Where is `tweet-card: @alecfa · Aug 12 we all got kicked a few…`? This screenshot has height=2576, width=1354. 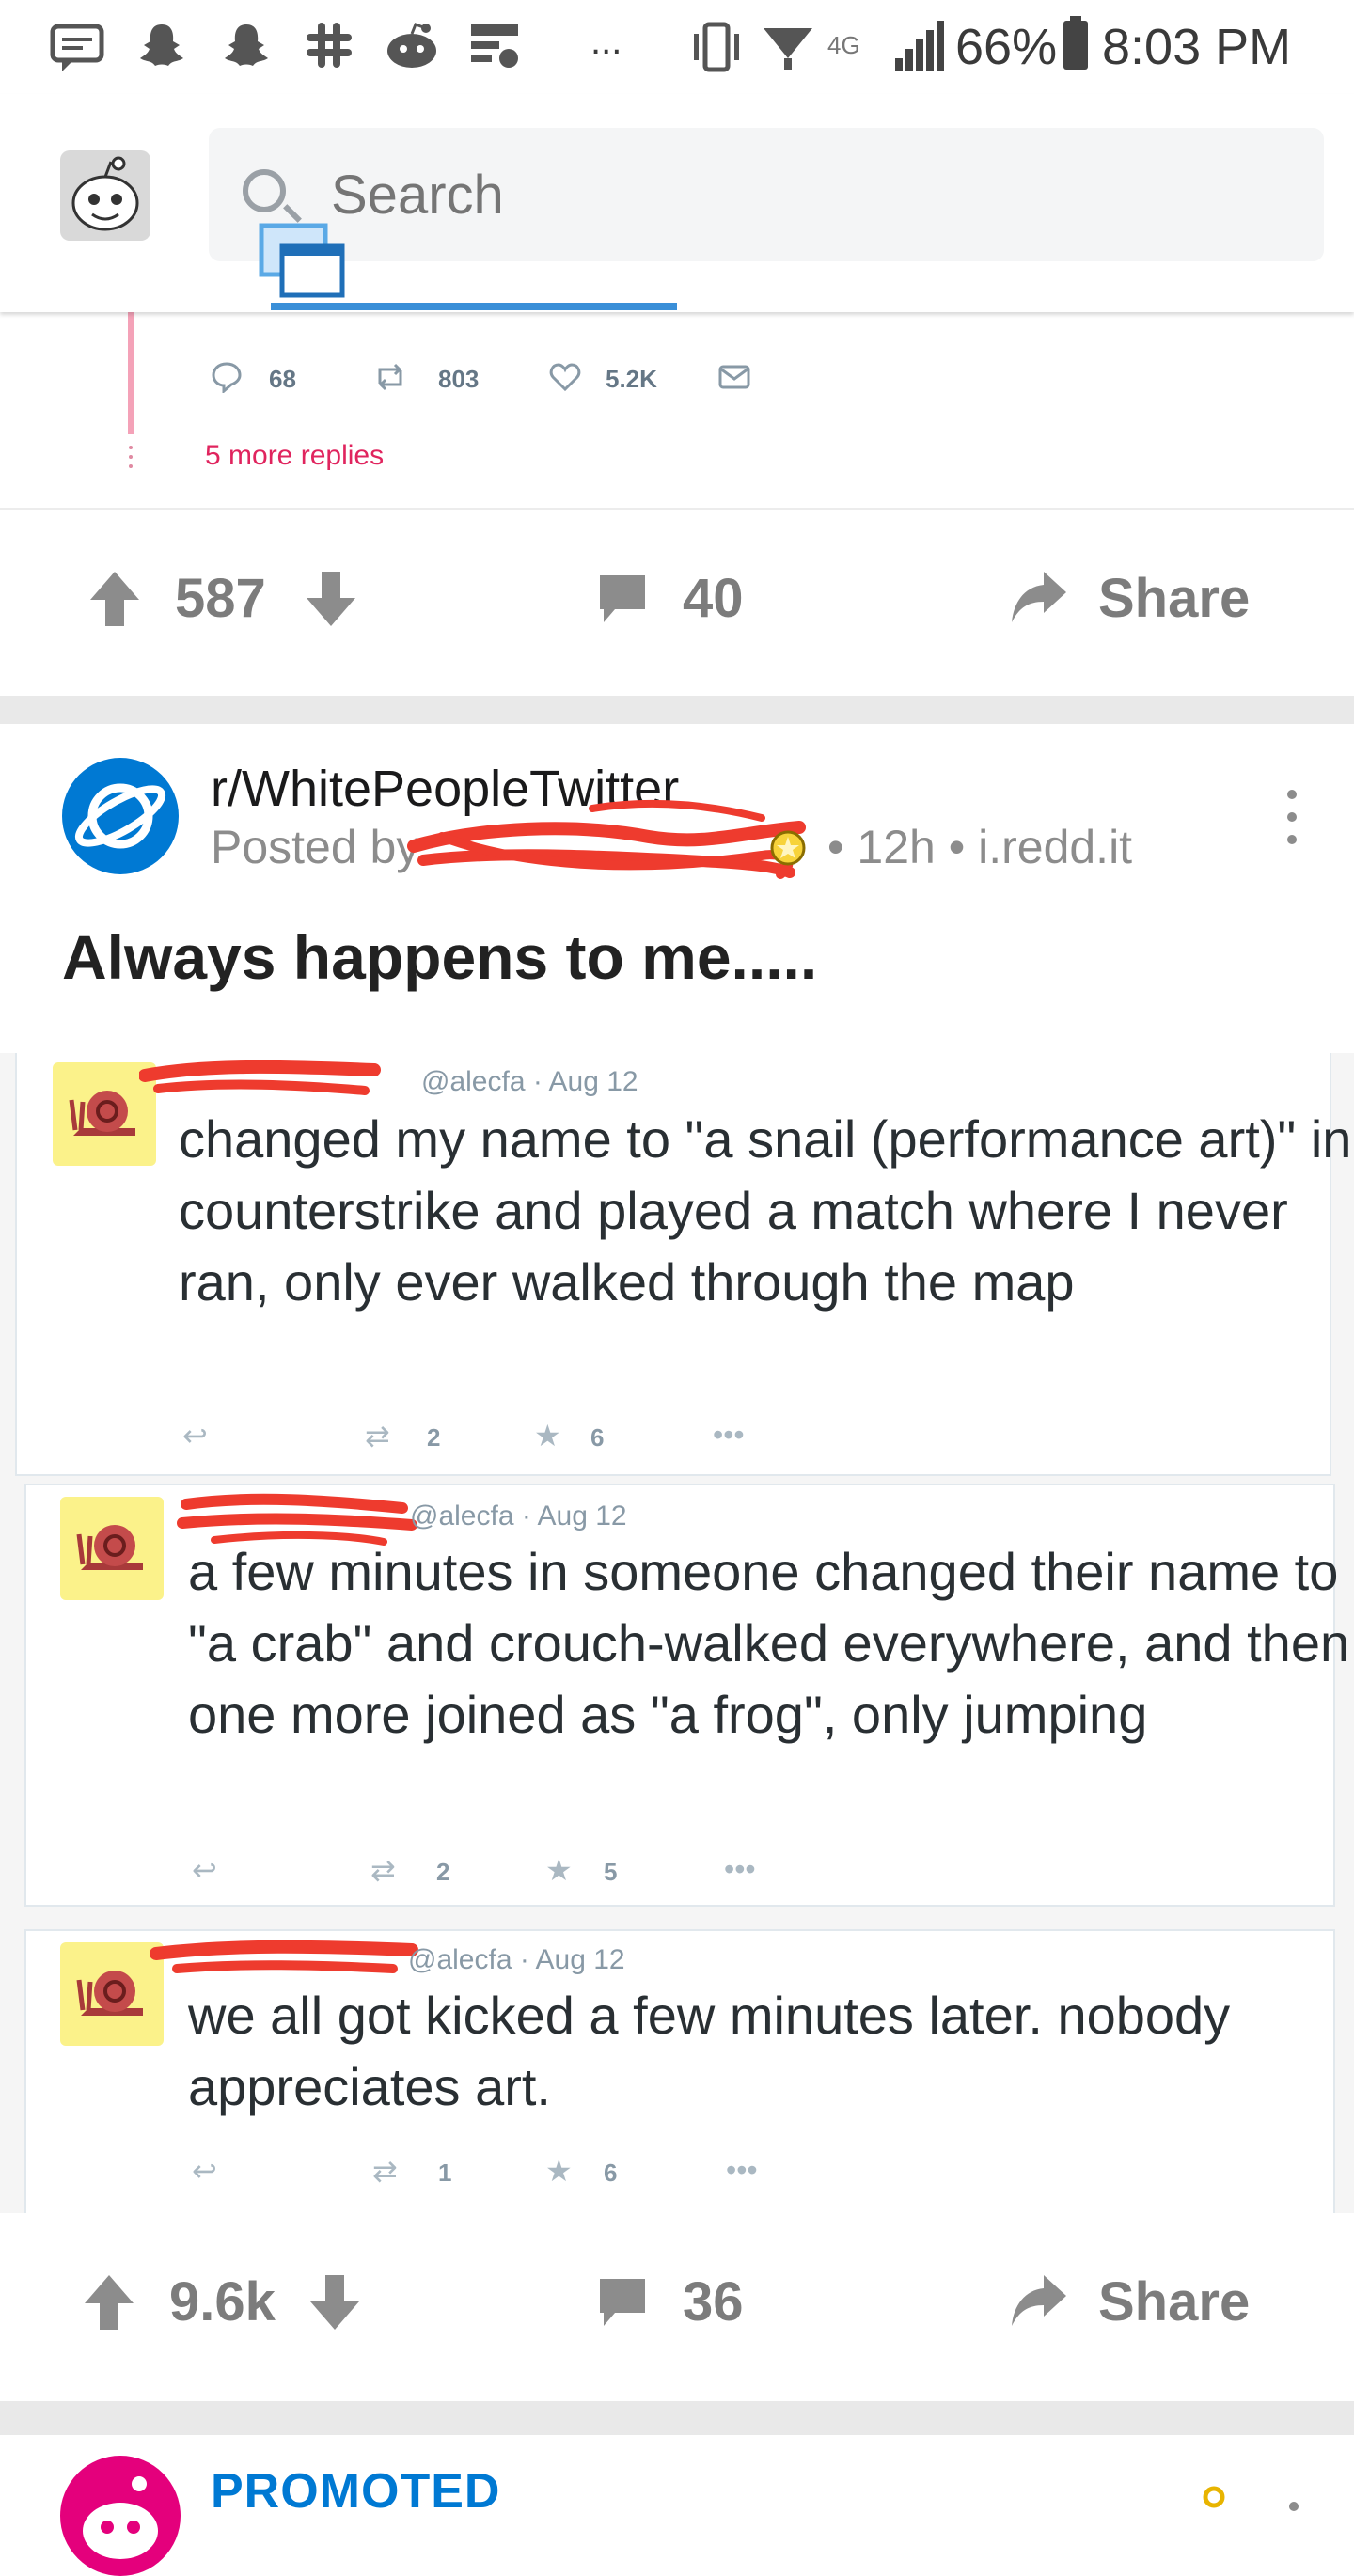 tweet-card: @alecfa · Aug 12 we all got kicked a few… is located at coordinates (679, 2074).